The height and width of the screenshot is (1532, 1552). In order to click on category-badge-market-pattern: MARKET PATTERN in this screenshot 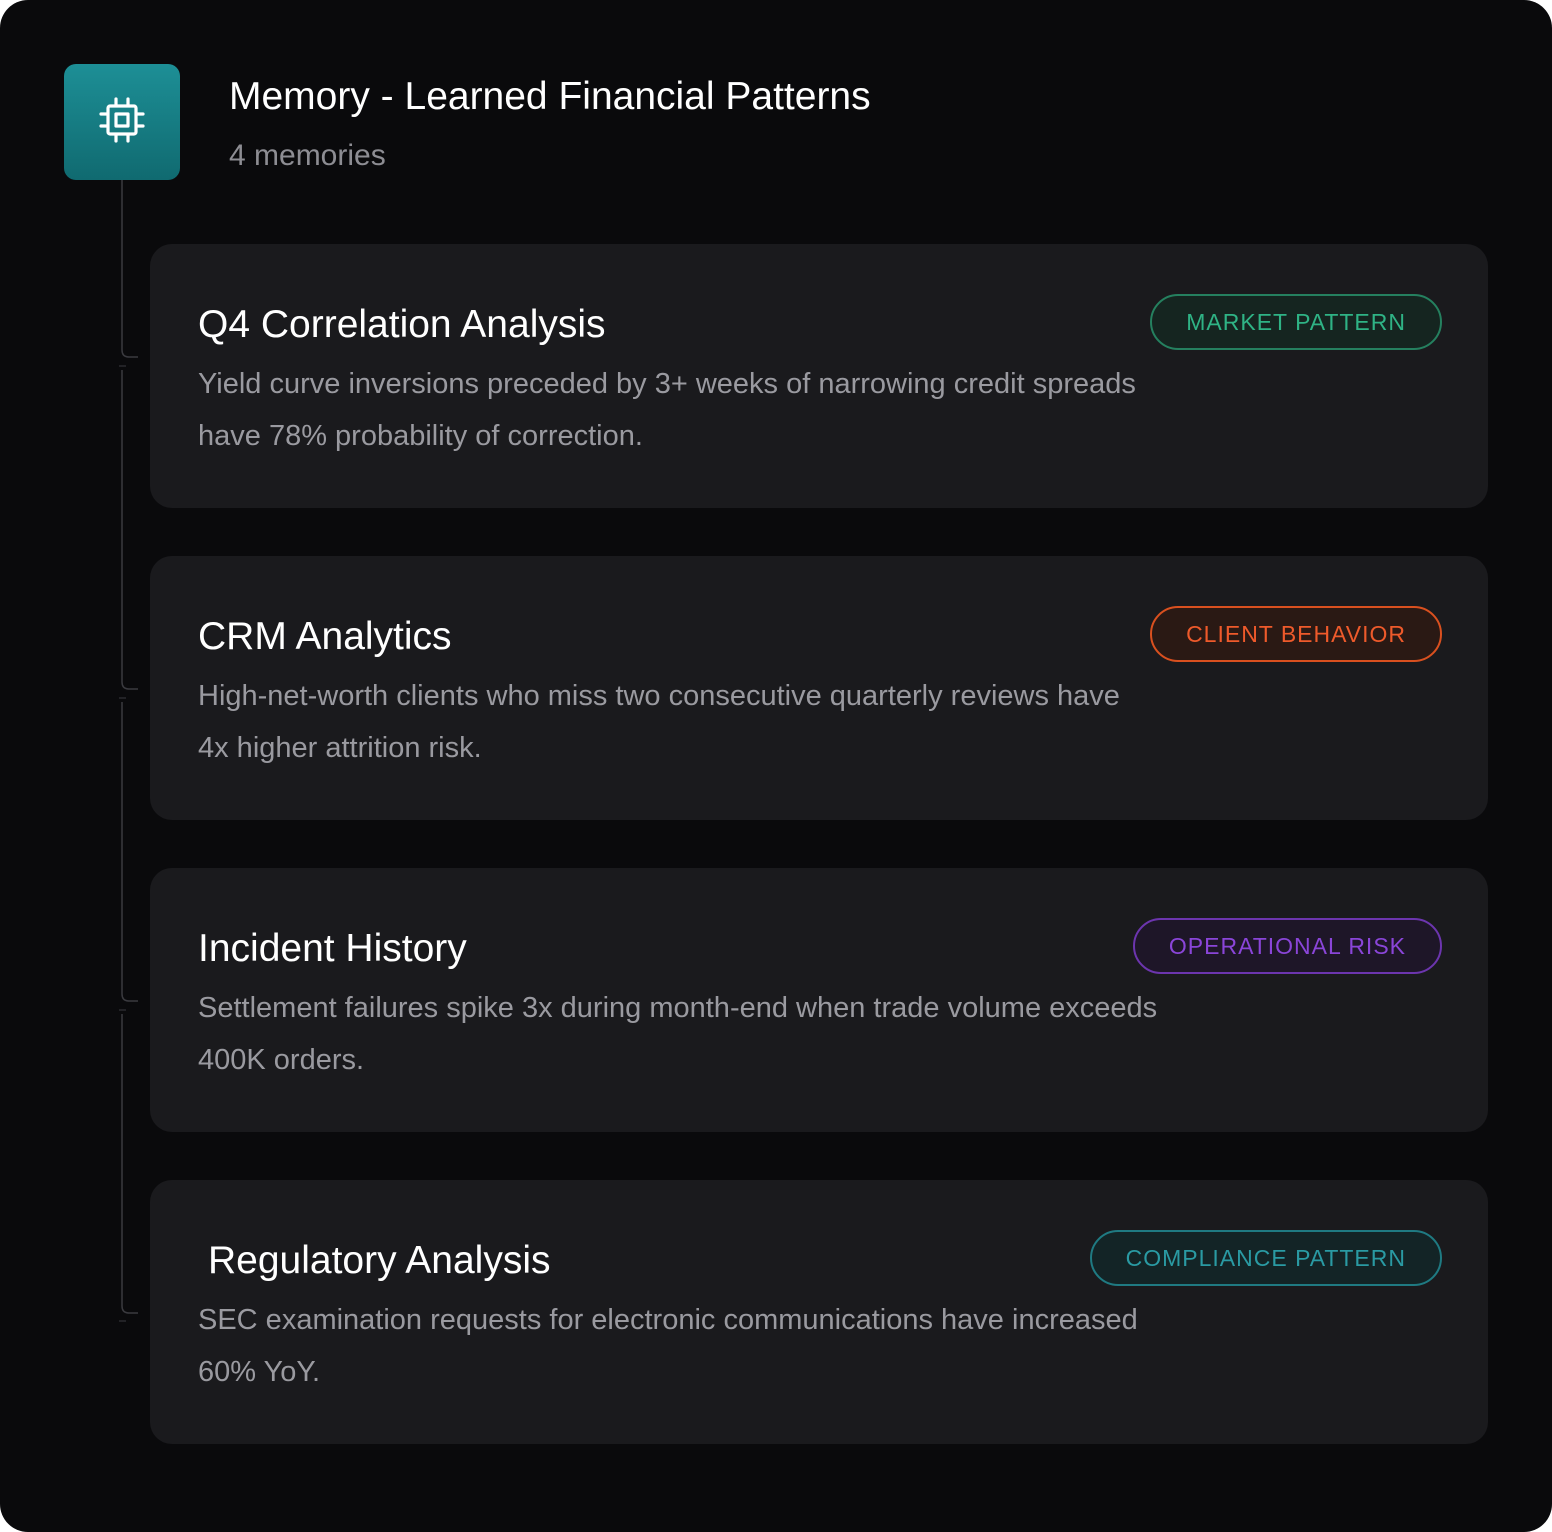, I will do `click(1296, 322)`.